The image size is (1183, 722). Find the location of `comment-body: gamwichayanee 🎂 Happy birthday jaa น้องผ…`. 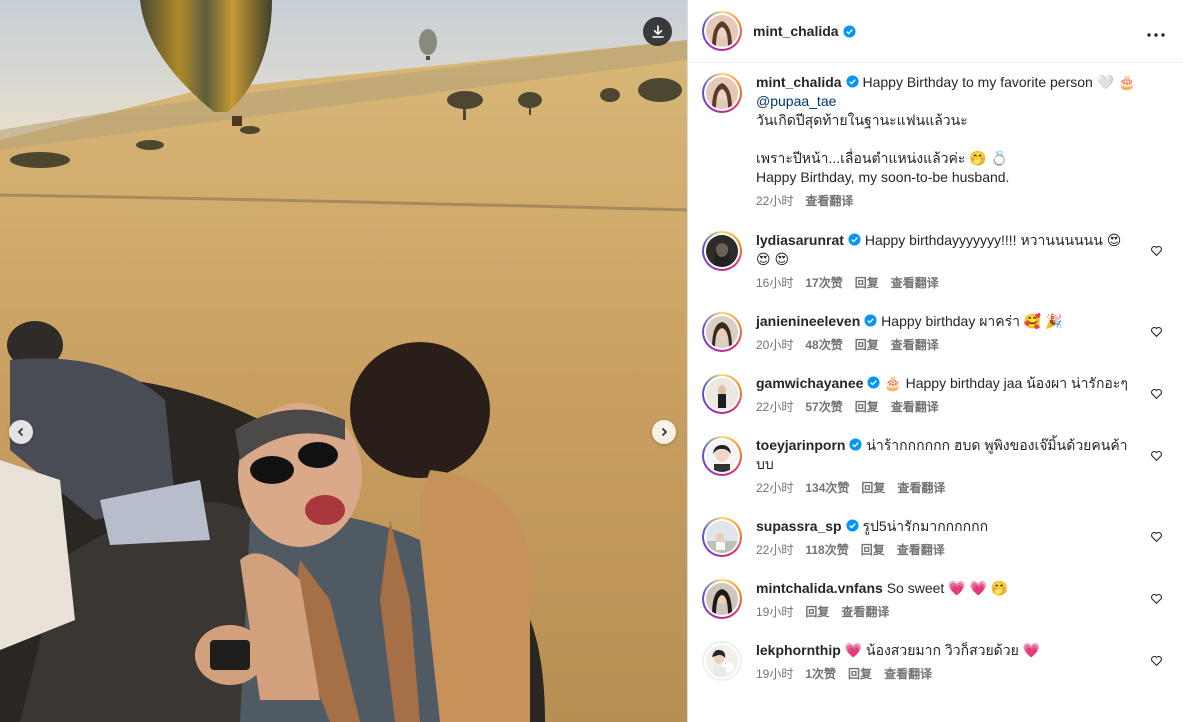

comment-body: gamwichayanee 🎂 Happy birthday jaa น้องผ… is located at coordinates (961, 395).